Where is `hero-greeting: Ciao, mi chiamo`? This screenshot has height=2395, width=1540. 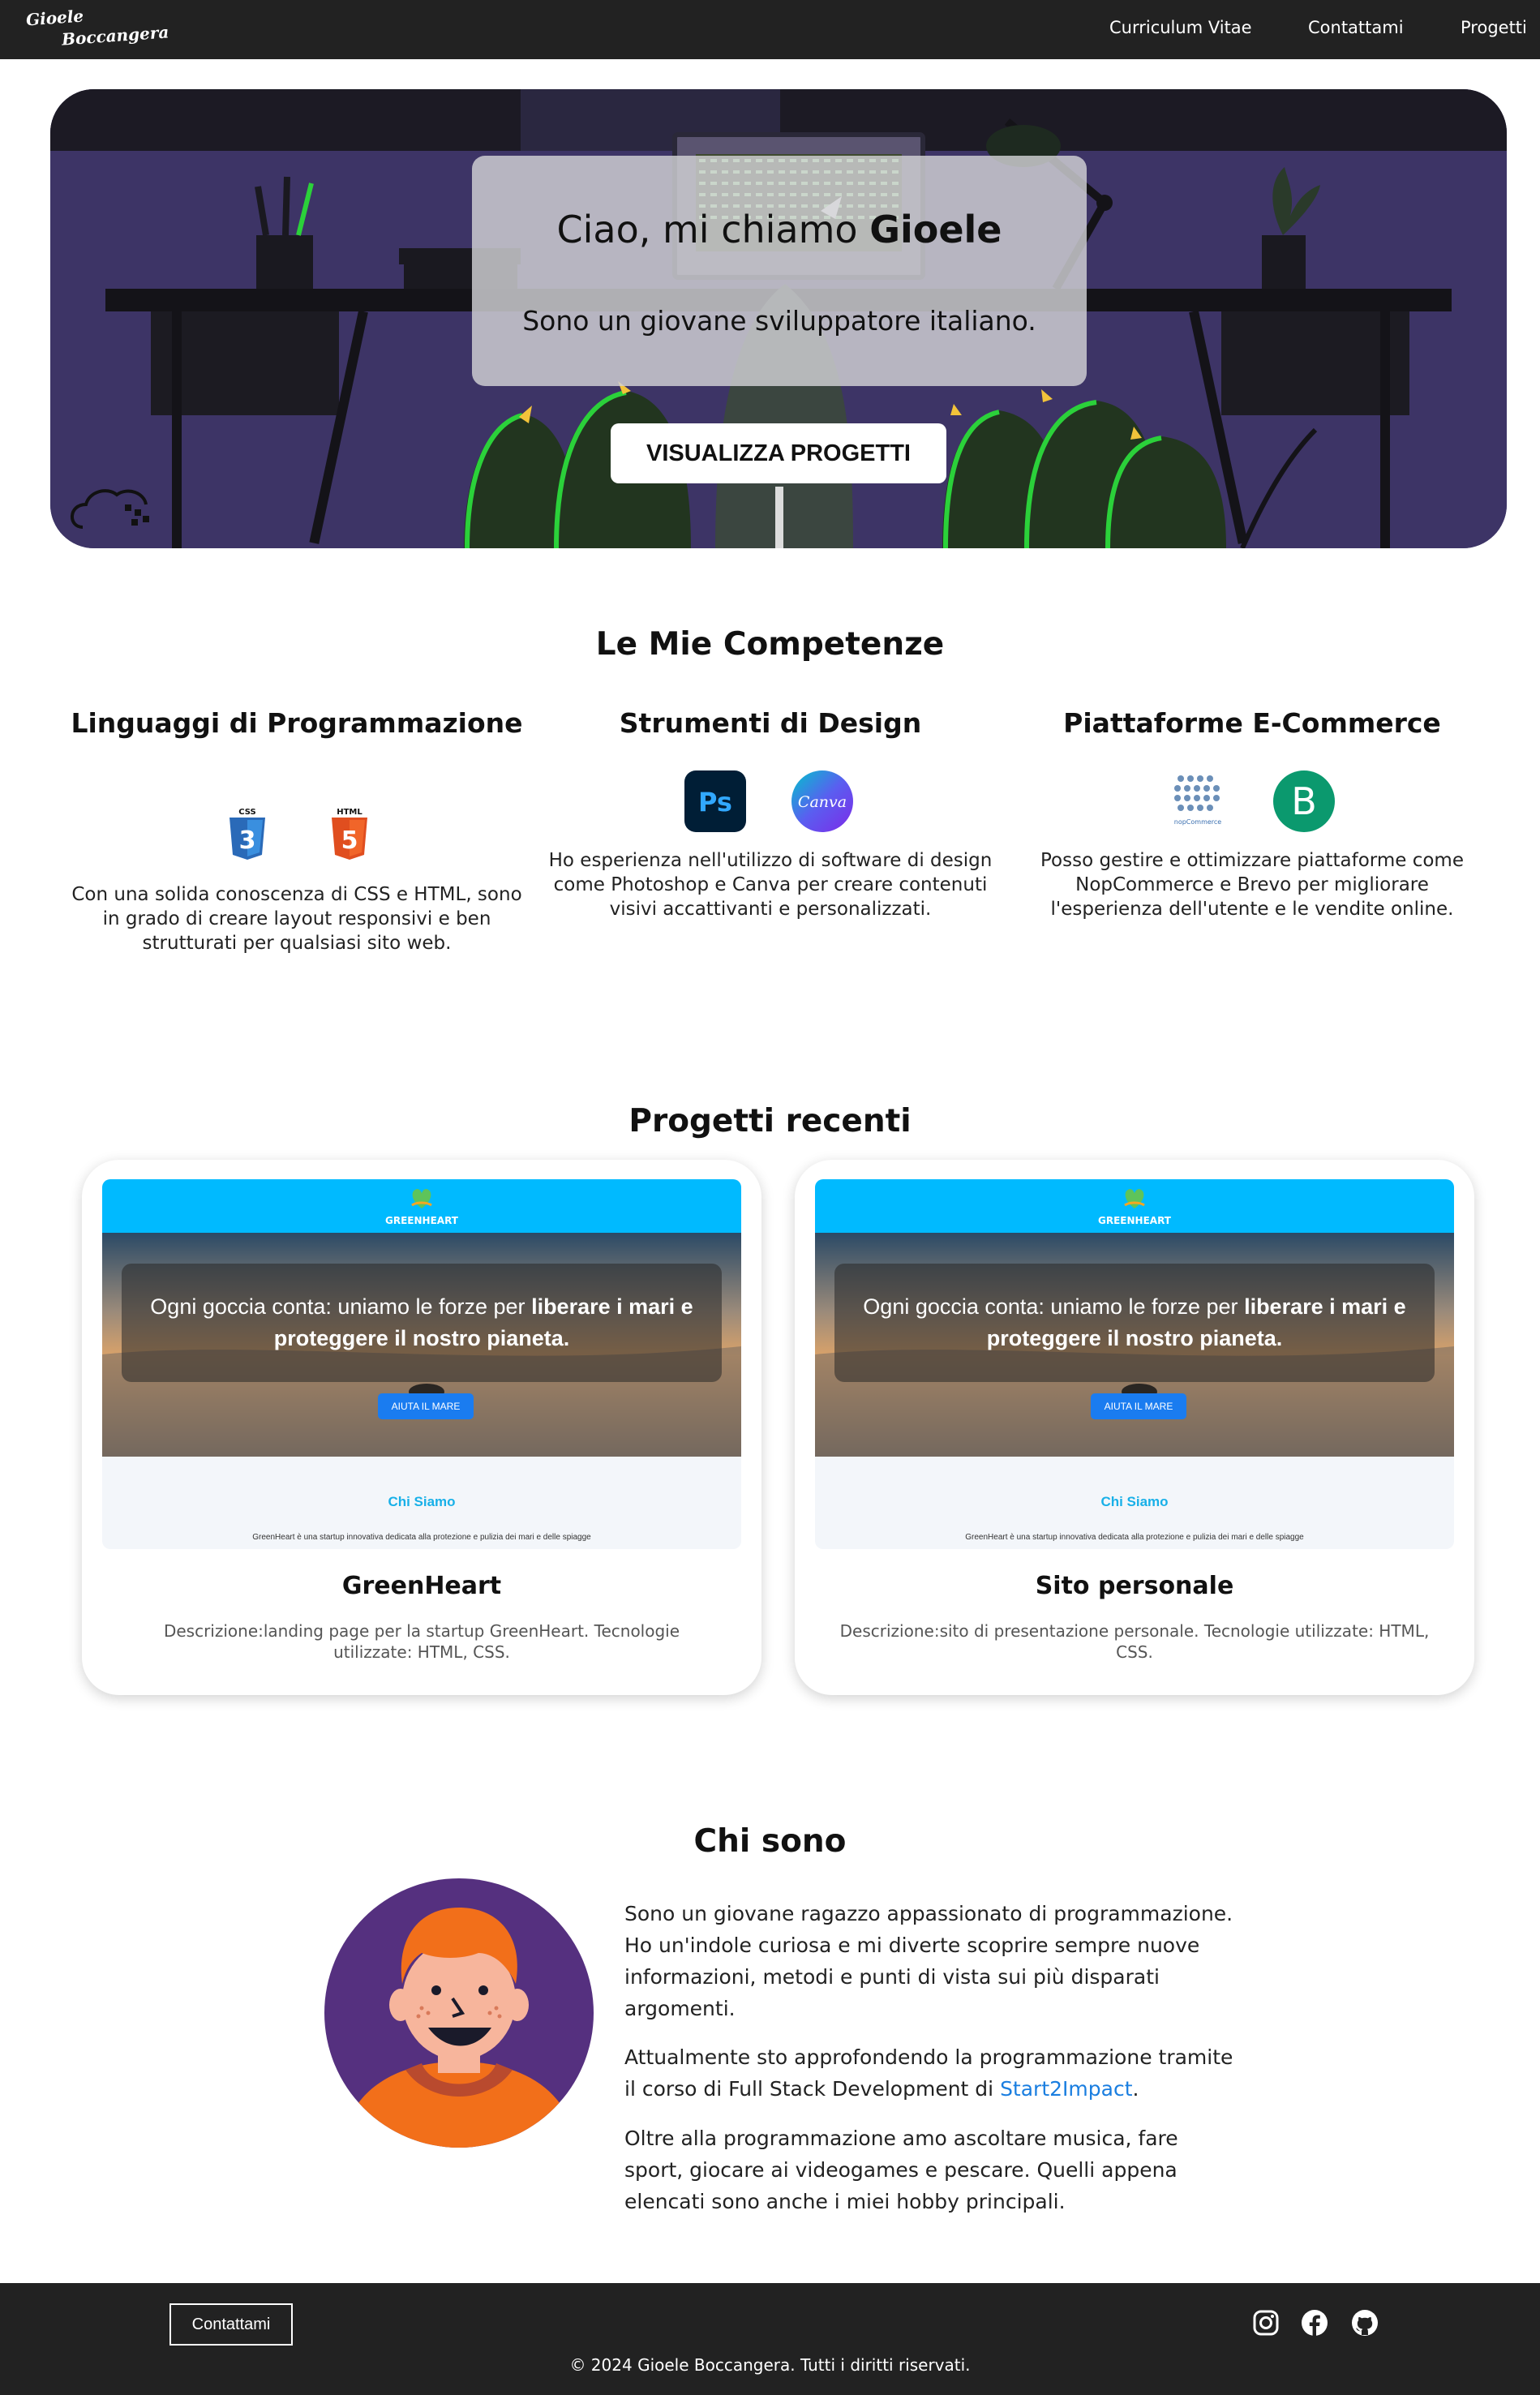 hero-greeting: Ciao, mi chiamo is located at coordinates (713, 229).